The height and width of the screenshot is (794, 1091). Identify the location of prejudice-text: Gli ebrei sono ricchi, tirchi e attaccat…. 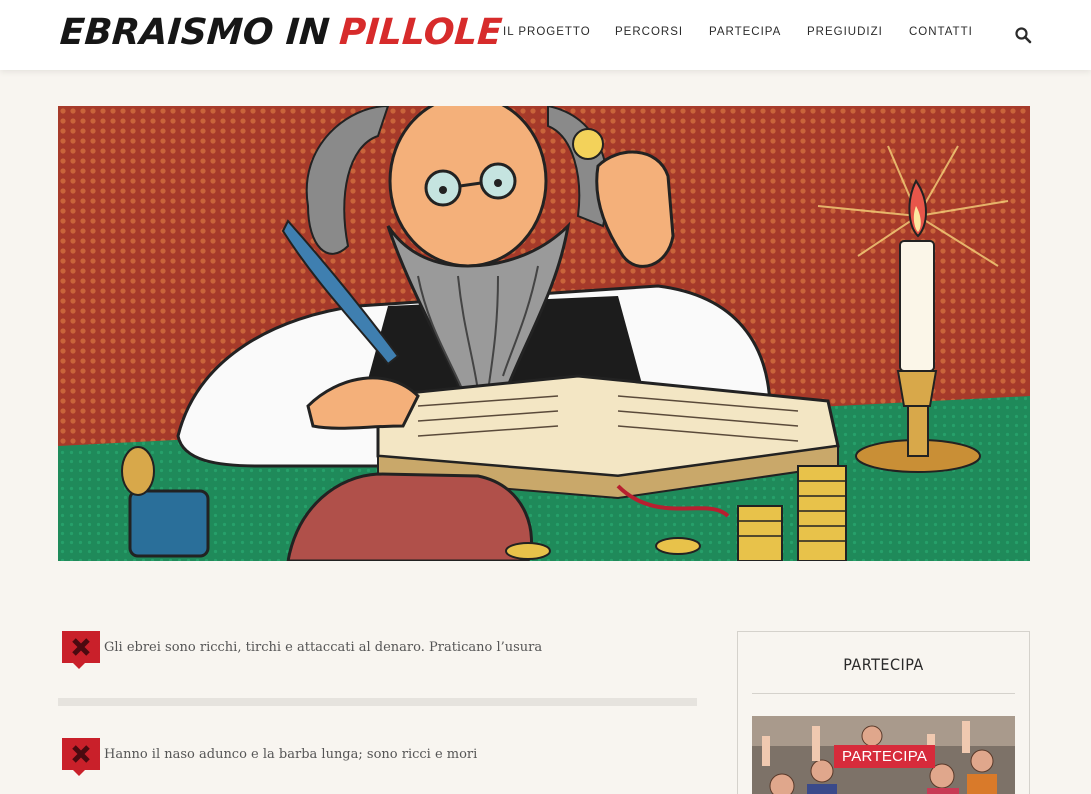
(323, 647).